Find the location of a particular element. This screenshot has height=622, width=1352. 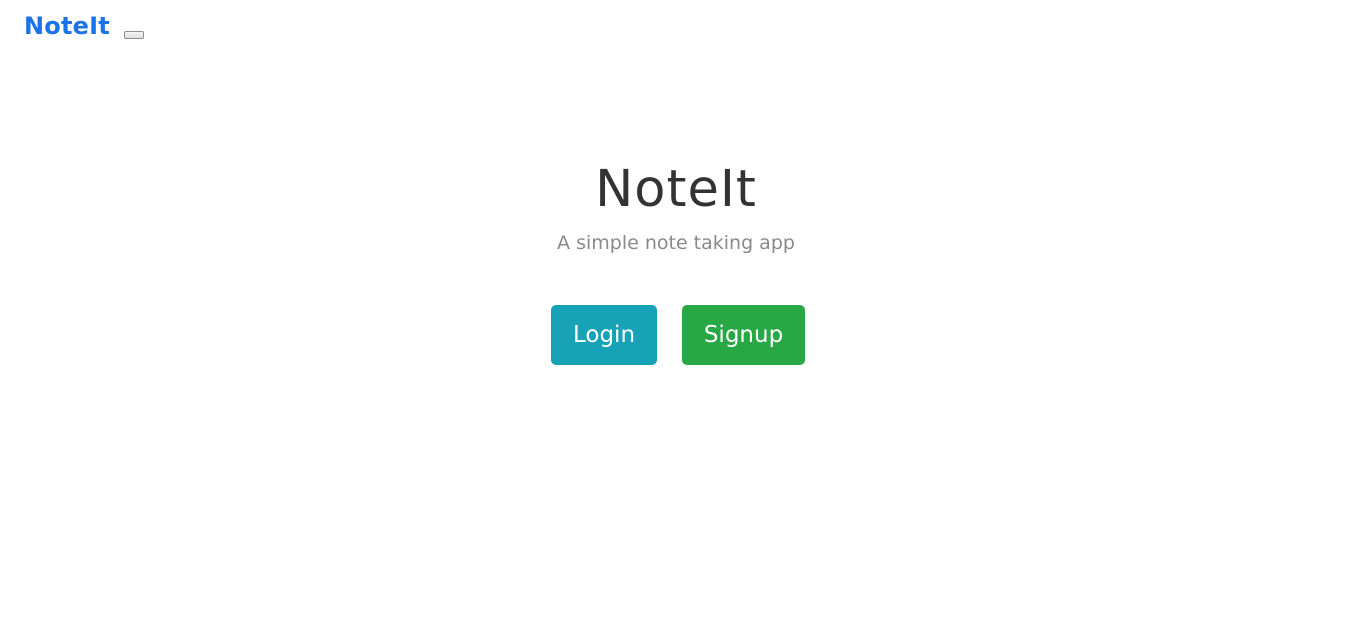

top-navbar: NoteIt is located at coordinates (676, 28).